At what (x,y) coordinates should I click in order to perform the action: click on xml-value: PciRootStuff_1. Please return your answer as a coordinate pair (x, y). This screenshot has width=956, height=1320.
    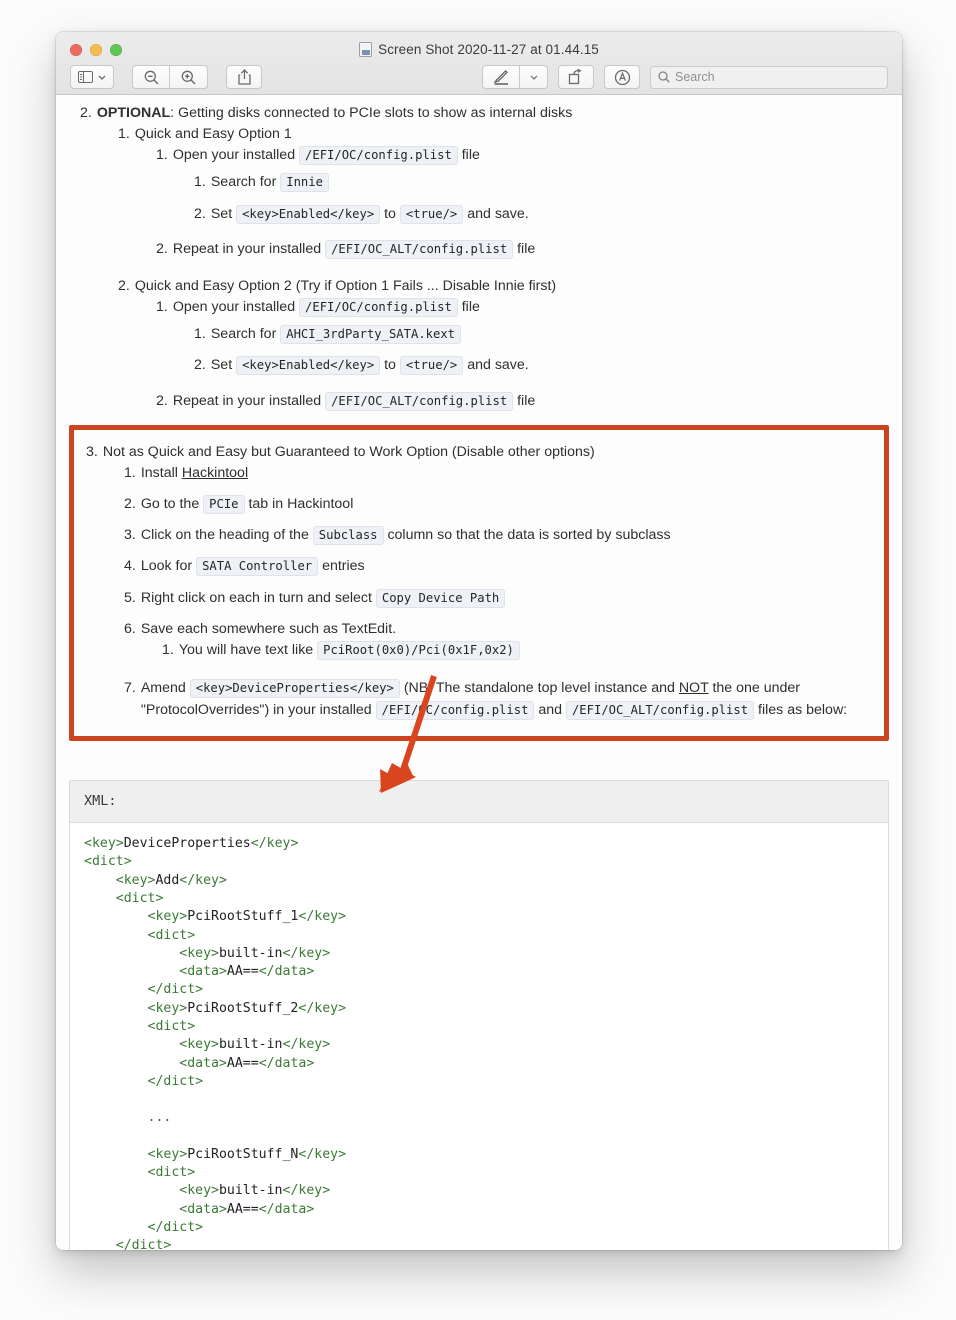
    Looking at the image, I should click on (243, 917).